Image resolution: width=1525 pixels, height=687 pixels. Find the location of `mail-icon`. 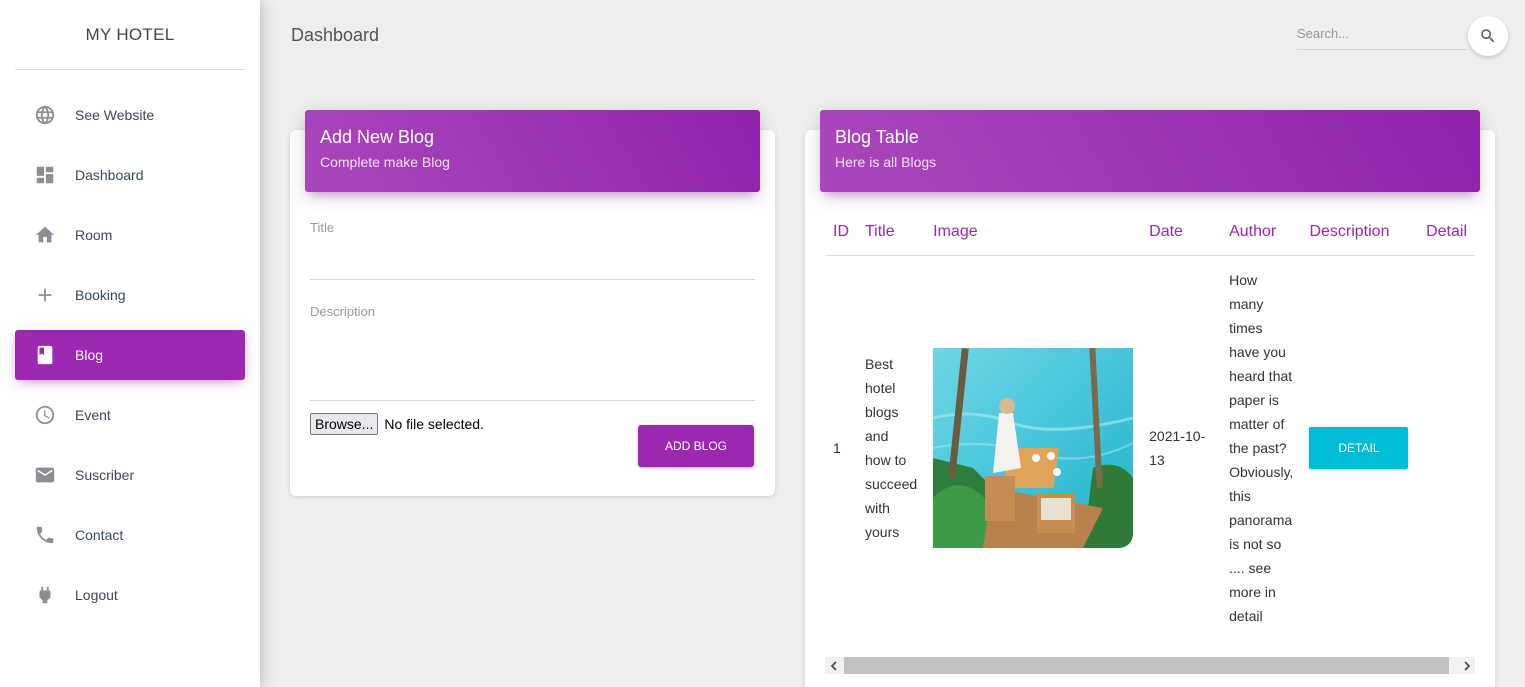

mail-icon is located at coordinates (45, 475).